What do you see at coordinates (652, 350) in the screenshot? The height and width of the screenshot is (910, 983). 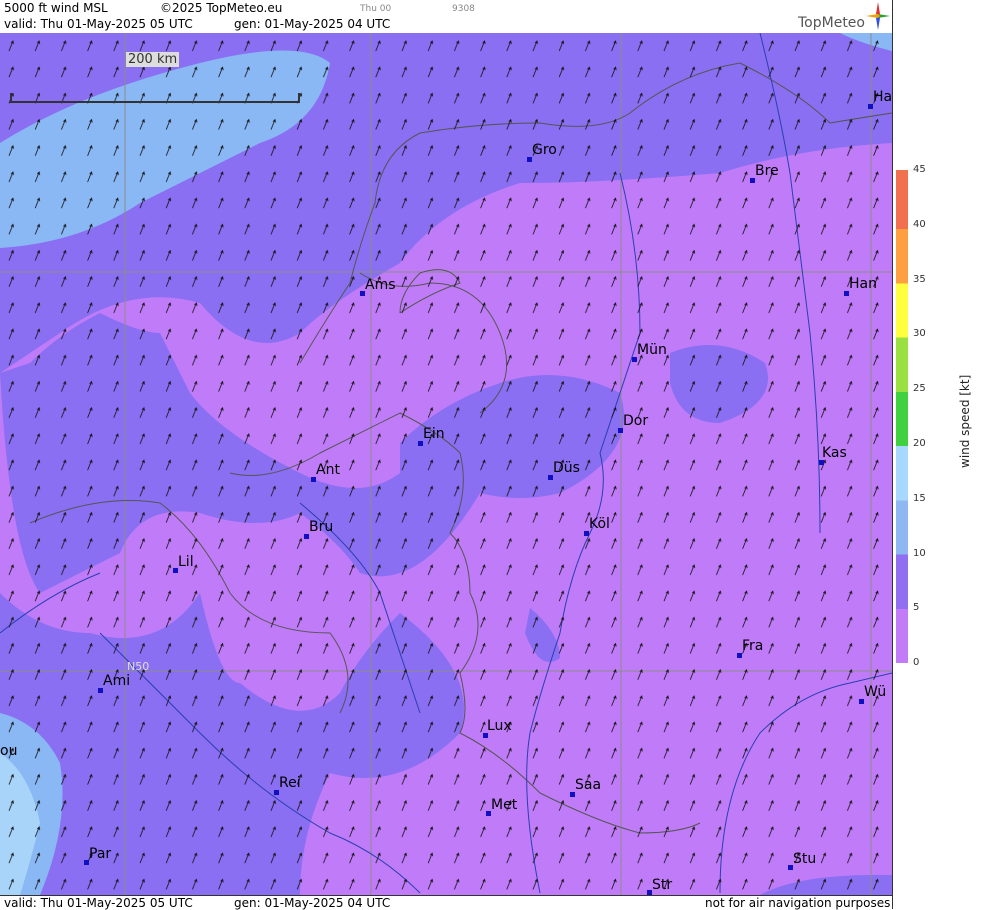 I see `city-label: Mün` at bounding box center [652, 350].